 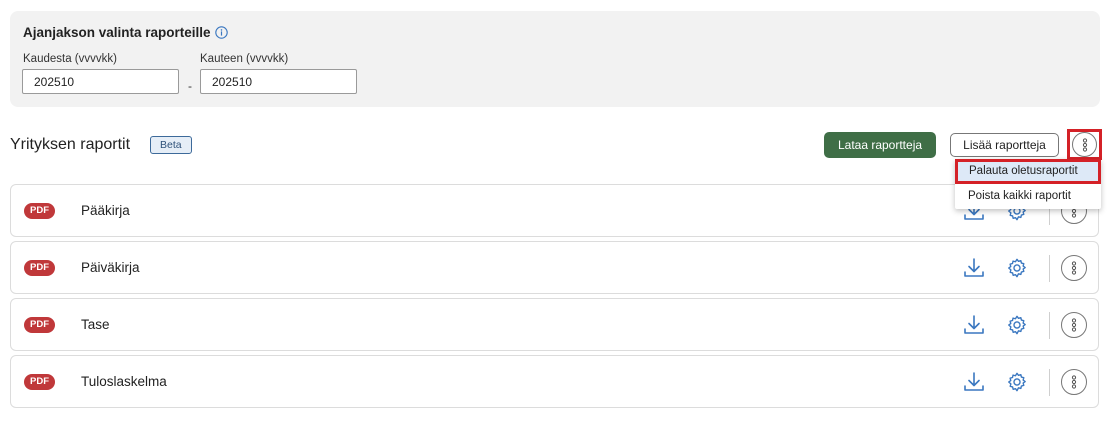 I want to click on to-period-input, so click(x=278, y=81).